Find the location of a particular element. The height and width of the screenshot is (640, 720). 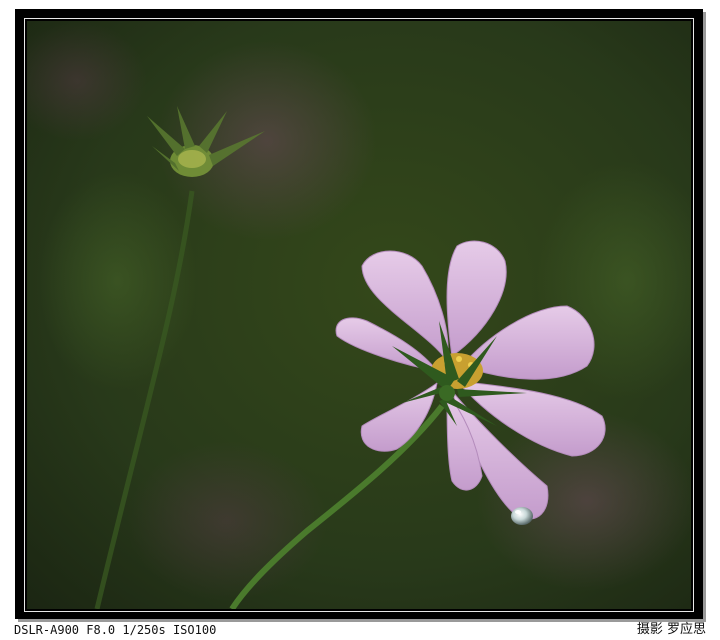

water-droplet is located at coordinates (522, 516).